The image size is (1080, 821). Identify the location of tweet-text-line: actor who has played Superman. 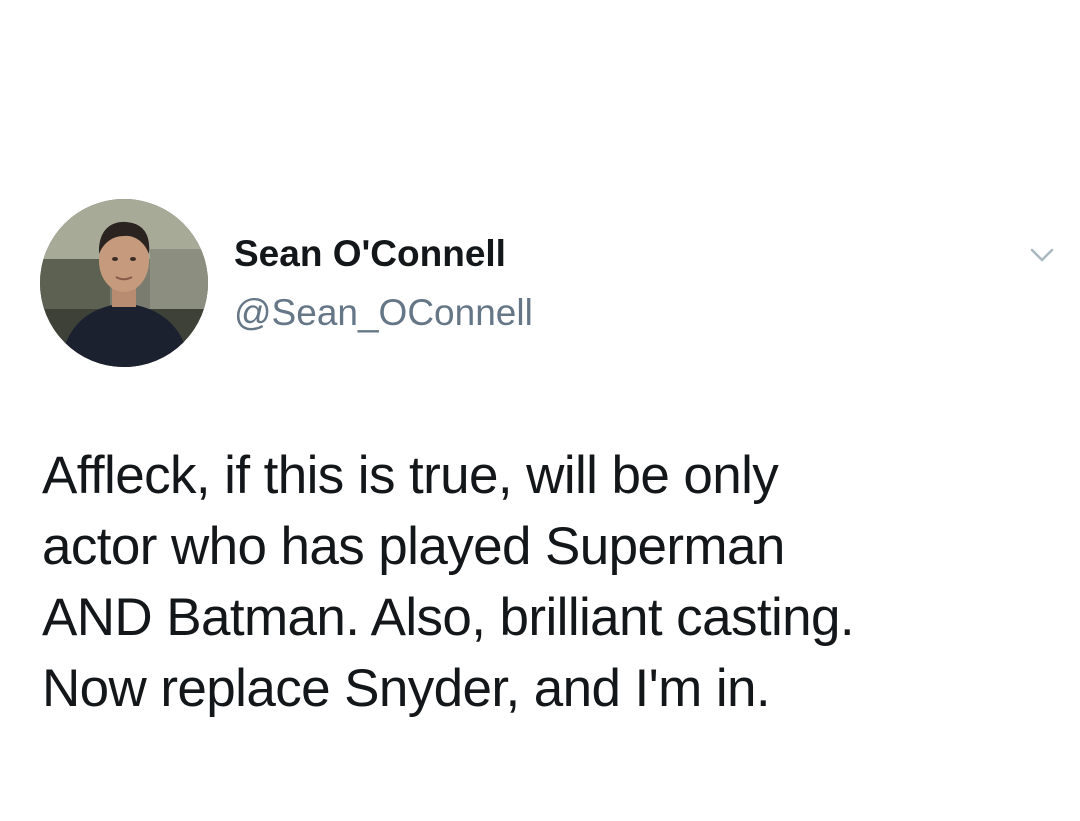
(413, 546).